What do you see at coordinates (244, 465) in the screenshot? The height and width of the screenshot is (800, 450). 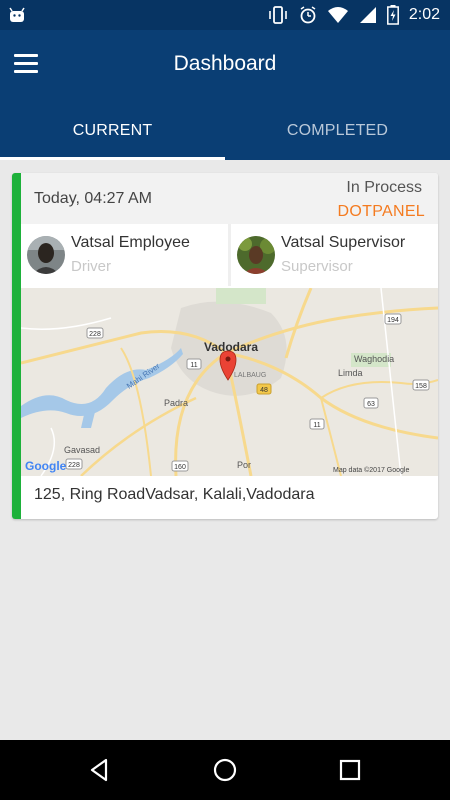 I see `map-place-label: Por` at bounding box center [244, 465].